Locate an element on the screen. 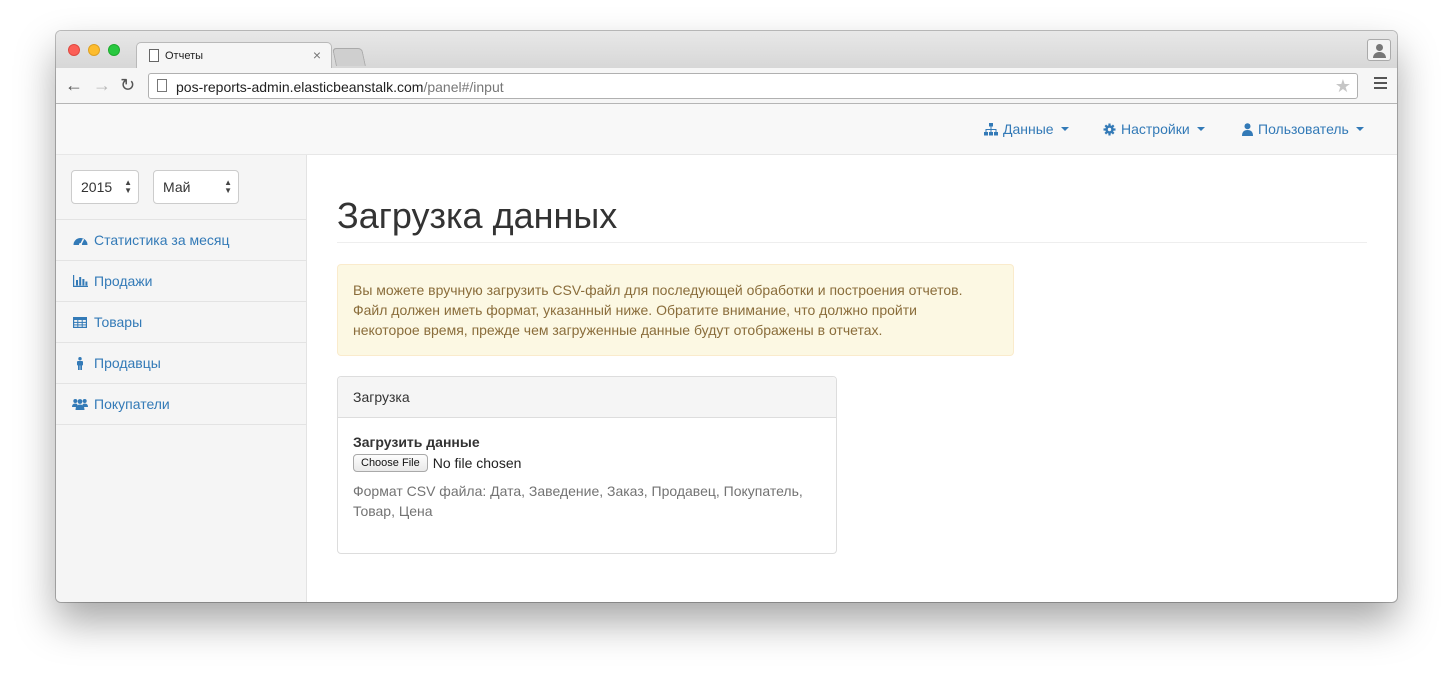 This screenshot has width=1453, height=682. nav-settings-label: Настройки is located at coordinates (1155, 129).